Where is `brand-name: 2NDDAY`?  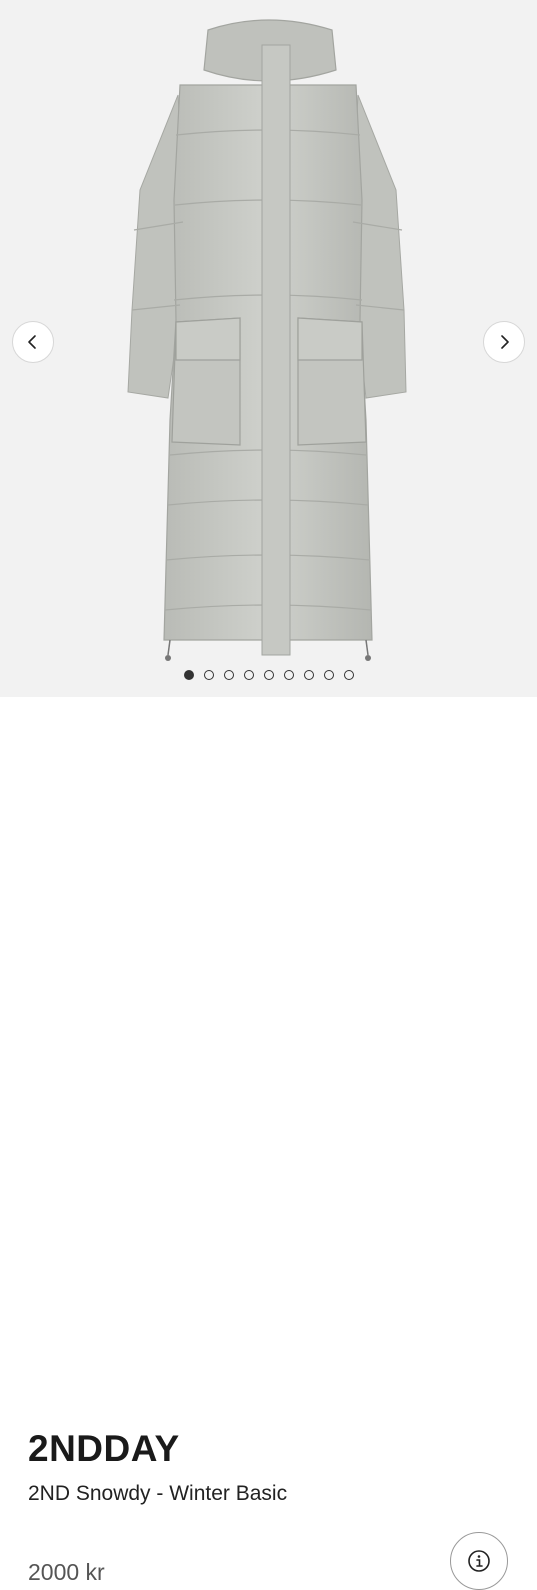 brand-name: 2NDDAY is located at coordinates (104, 1448).